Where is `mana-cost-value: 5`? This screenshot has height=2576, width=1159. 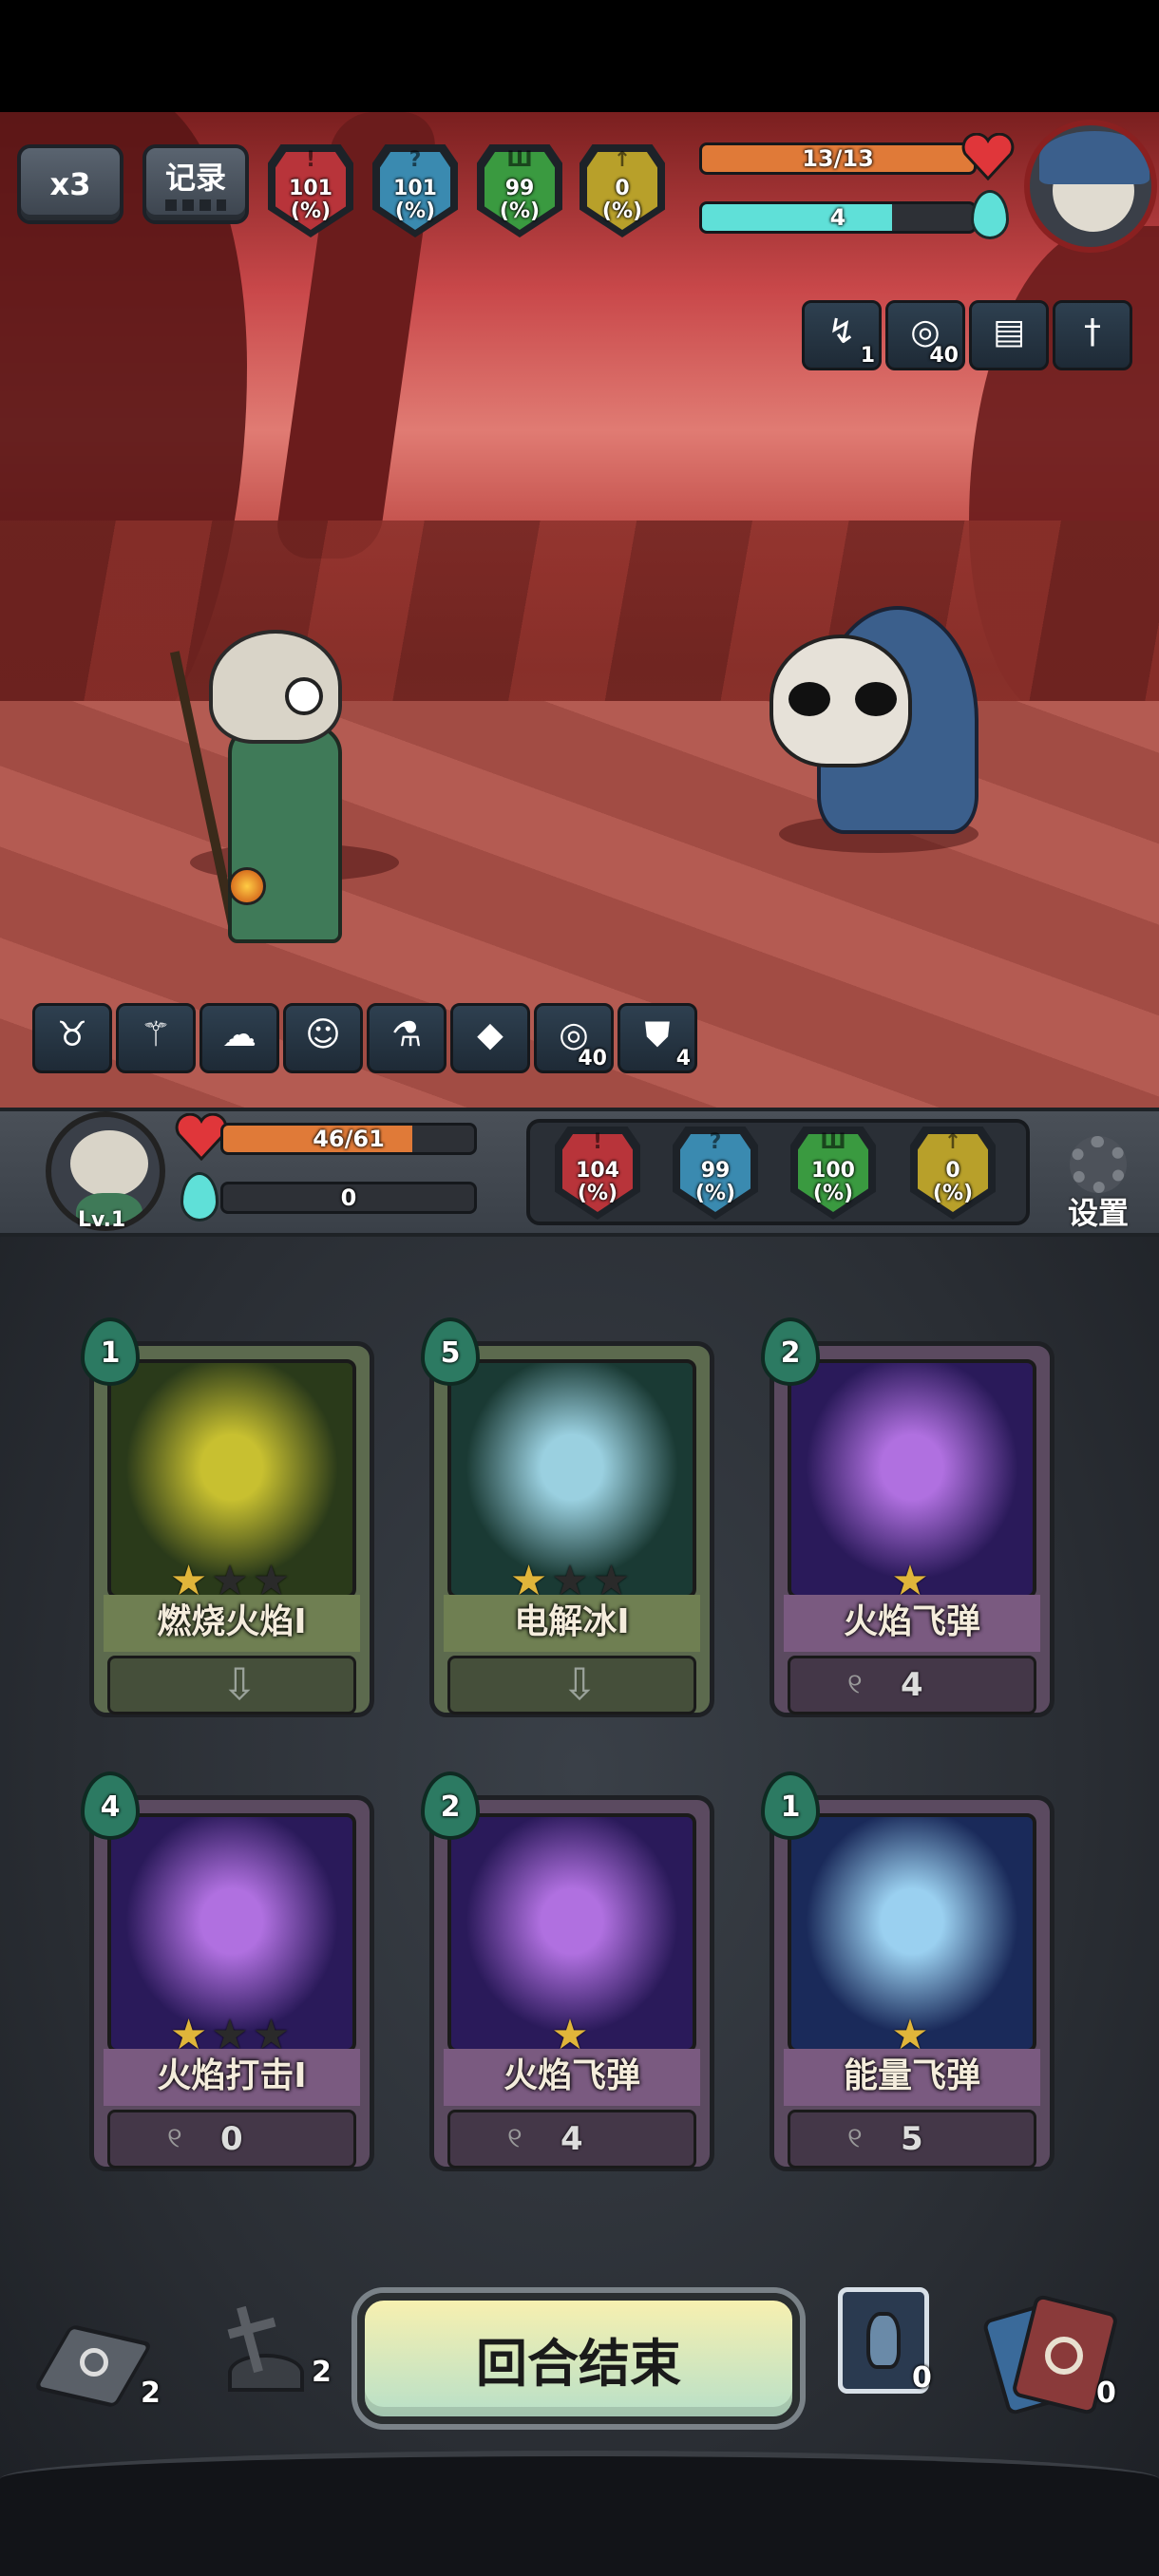
mana-cost-value: 5 is located at coordinates (450, 1353).